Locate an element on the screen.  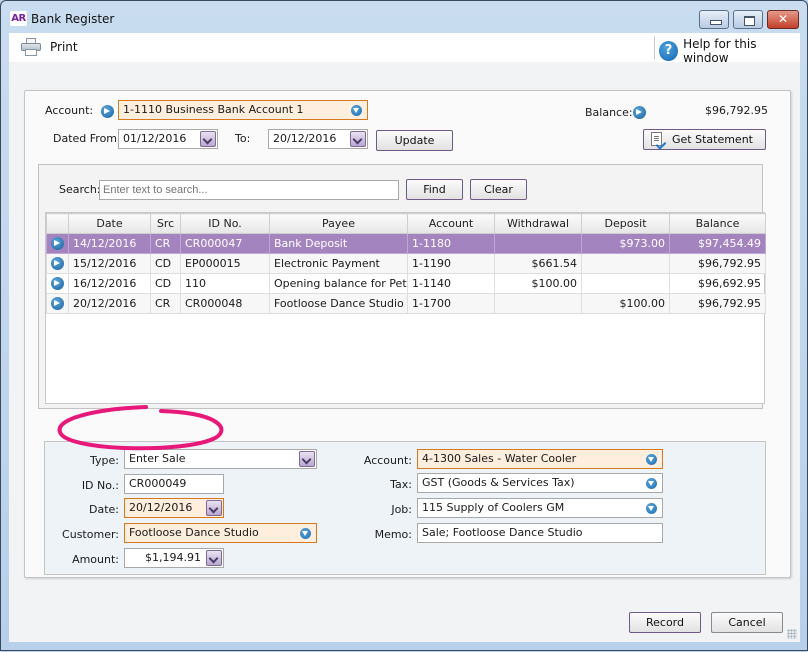
customer-dropdown-icon is located at coordinates (305, 533).